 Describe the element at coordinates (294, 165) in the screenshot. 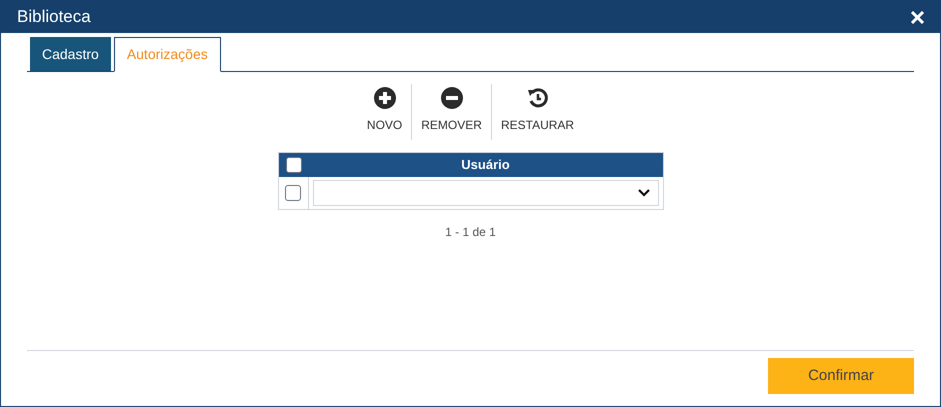

I see `select-all-checkbox` at that location.